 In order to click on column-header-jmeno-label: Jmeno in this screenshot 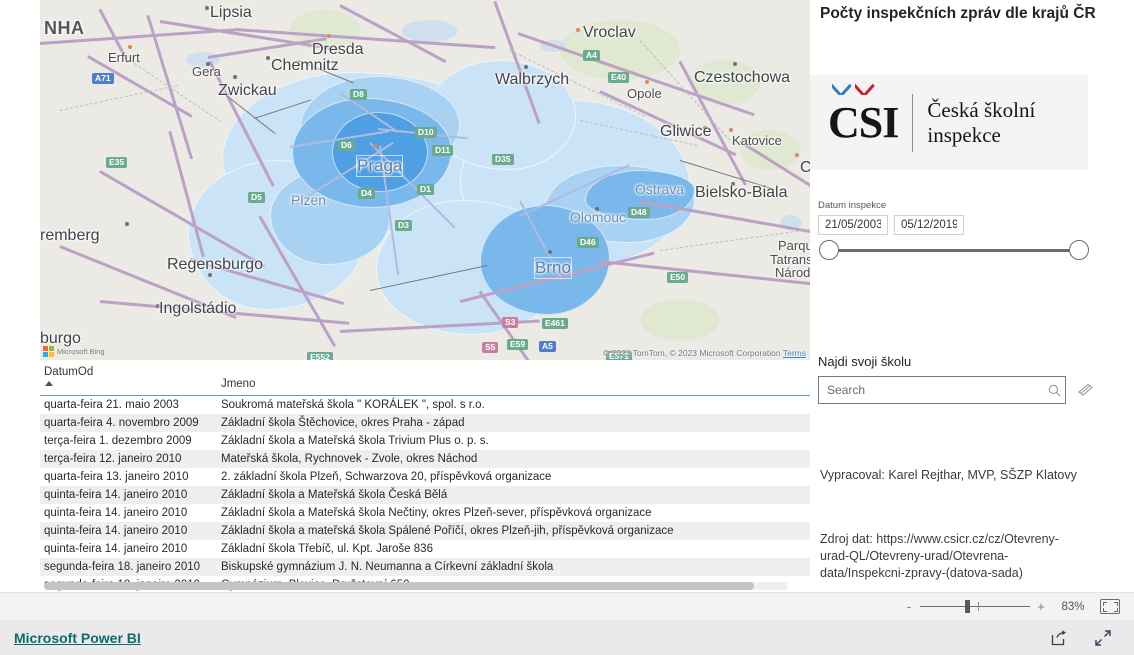, I will do `click(238, 384)`.